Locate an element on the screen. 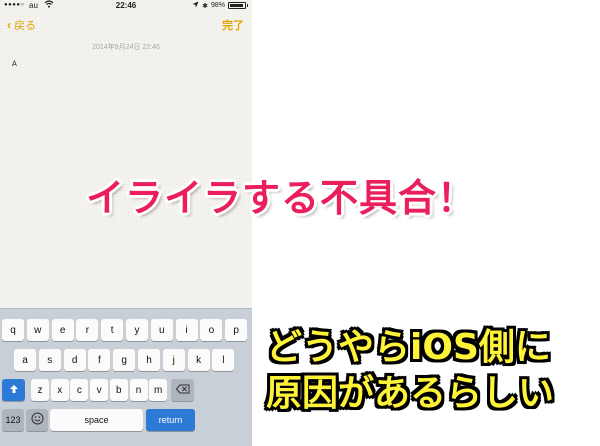 The width and height of the screenshot is (600, 446). key-x: x is located at coordinates (59, 390).